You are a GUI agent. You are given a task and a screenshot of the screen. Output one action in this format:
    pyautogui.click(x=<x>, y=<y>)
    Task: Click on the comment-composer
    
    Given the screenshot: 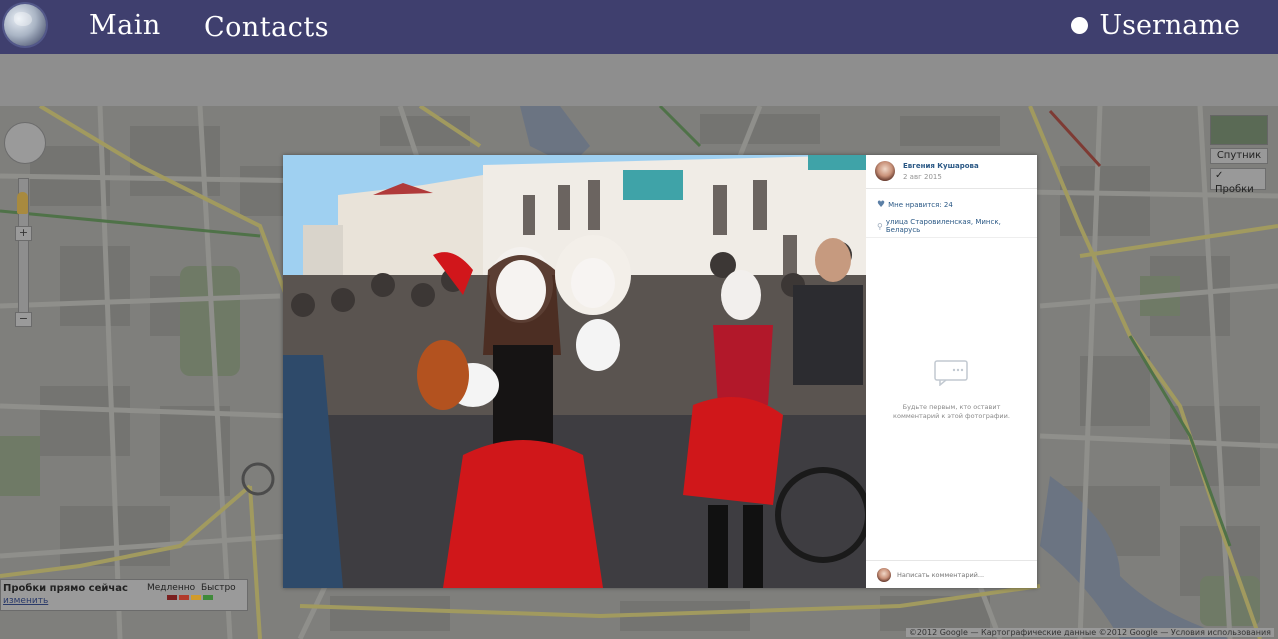 What is the action you would take?
    pyautogui.click(x=951, y=574)
    